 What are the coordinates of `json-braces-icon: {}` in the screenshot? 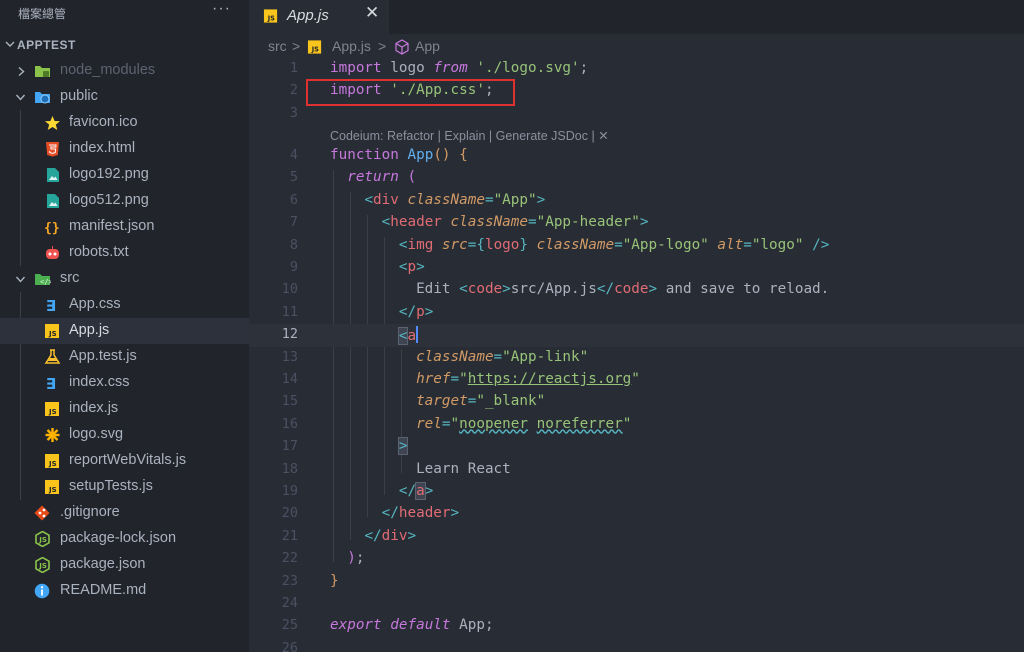 It's located at (52, 228).